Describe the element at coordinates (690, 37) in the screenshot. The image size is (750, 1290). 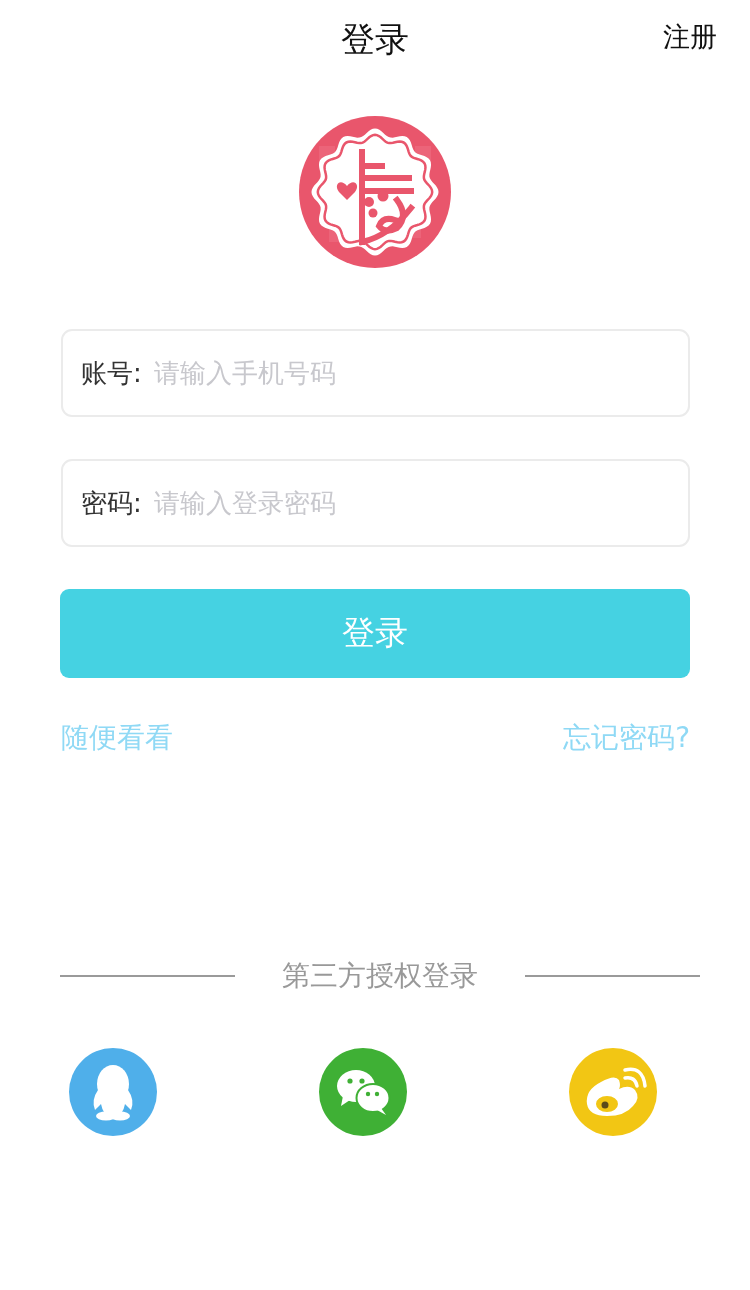
I see `register-link: 注册` at that location.